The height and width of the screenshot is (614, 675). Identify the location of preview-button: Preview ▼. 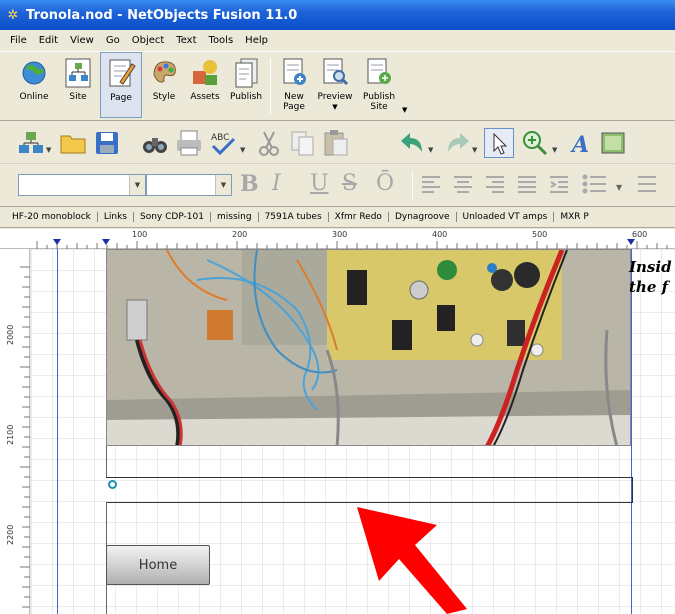
(335, 85).